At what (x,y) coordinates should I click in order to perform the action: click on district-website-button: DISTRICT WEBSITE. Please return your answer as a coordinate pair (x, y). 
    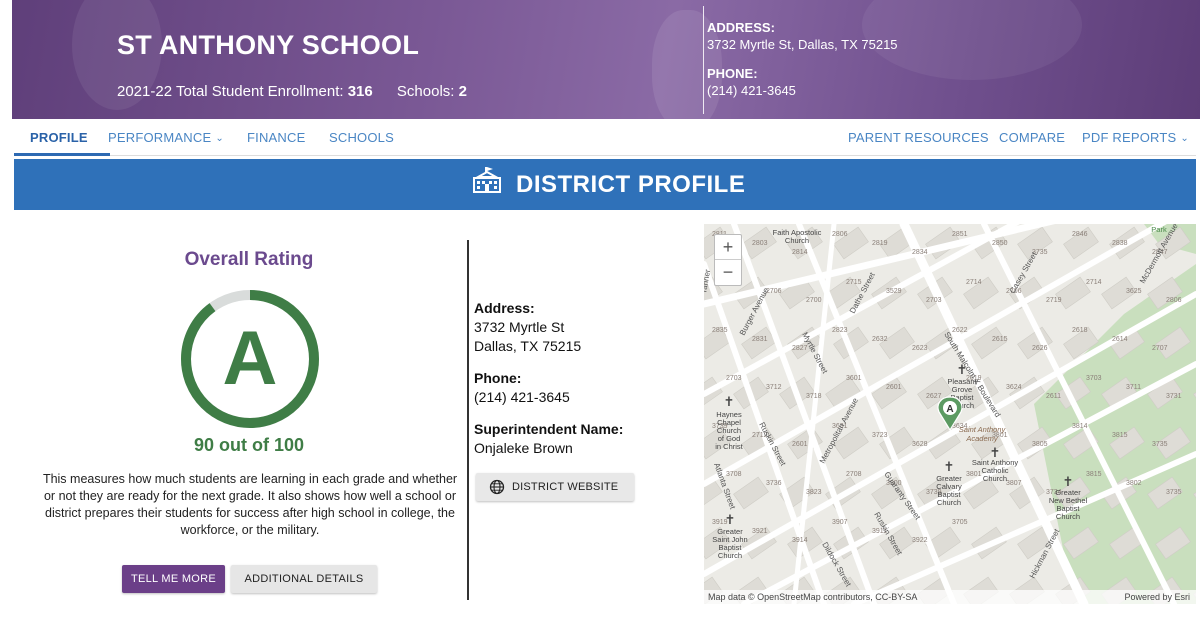
    Looking at the image, I should click on (555, 487).